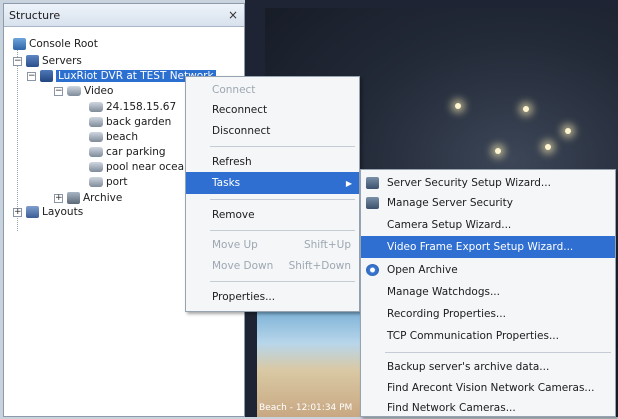 The width and height of the screenshot is (618, 419). I want to click on archive-icon, so click(73, 198).